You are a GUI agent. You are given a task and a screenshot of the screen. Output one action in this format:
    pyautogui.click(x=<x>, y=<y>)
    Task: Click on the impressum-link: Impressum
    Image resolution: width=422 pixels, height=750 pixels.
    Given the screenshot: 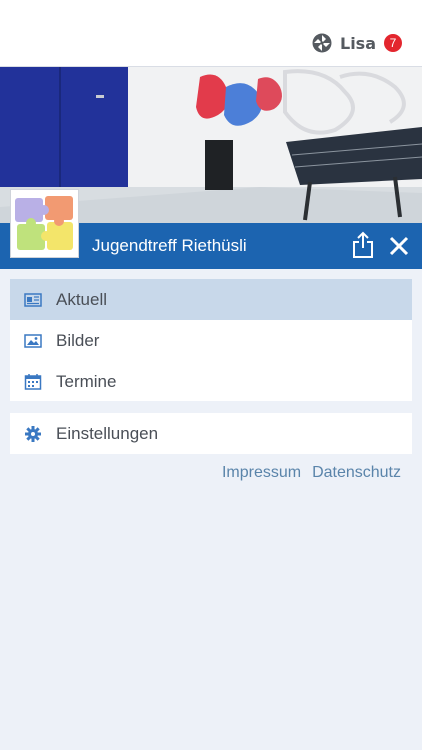 What is the action you would take?
    pyautogui.click(x=261, y=473)
    